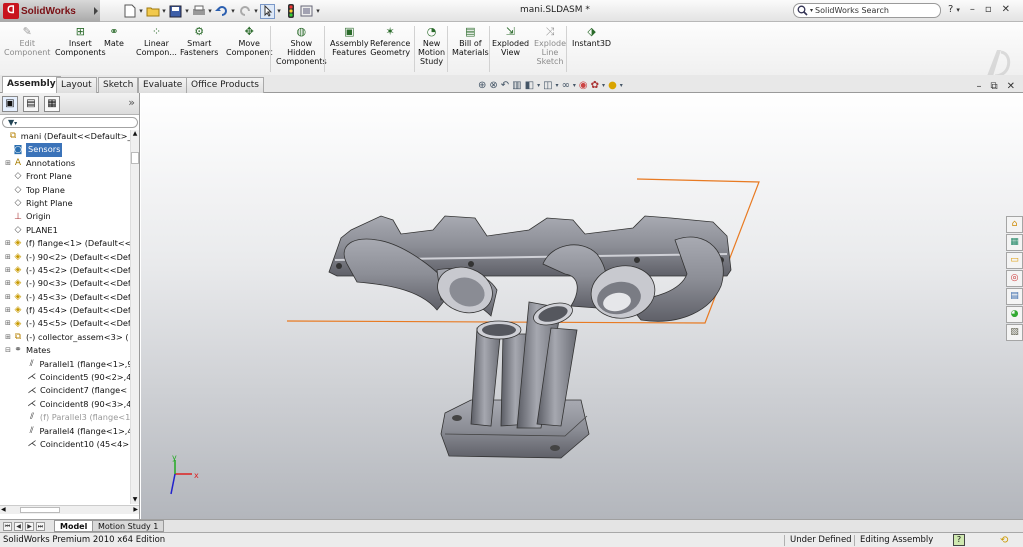 This screenshot has width=1023, height=547. Describe the element at coordinates (1014, 260) in the screenshot. I see `file-explorer-icon: ▭` at that location.